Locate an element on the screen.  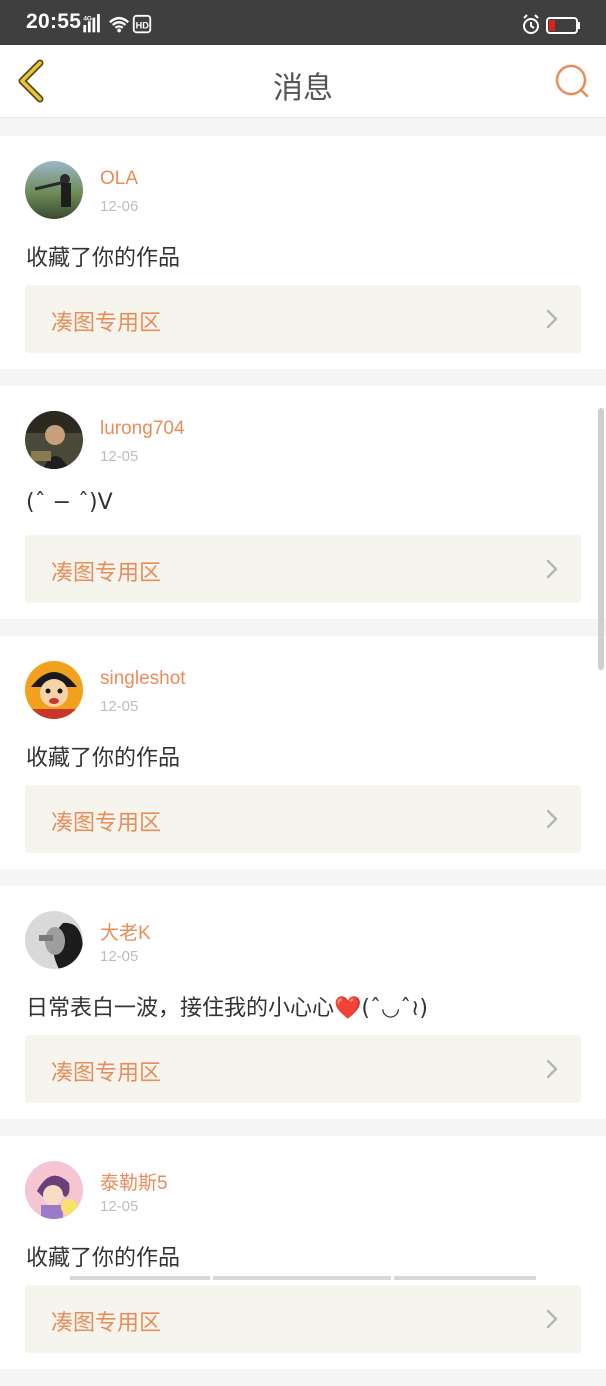
status-right-icons is located at coordinates (551, 24).